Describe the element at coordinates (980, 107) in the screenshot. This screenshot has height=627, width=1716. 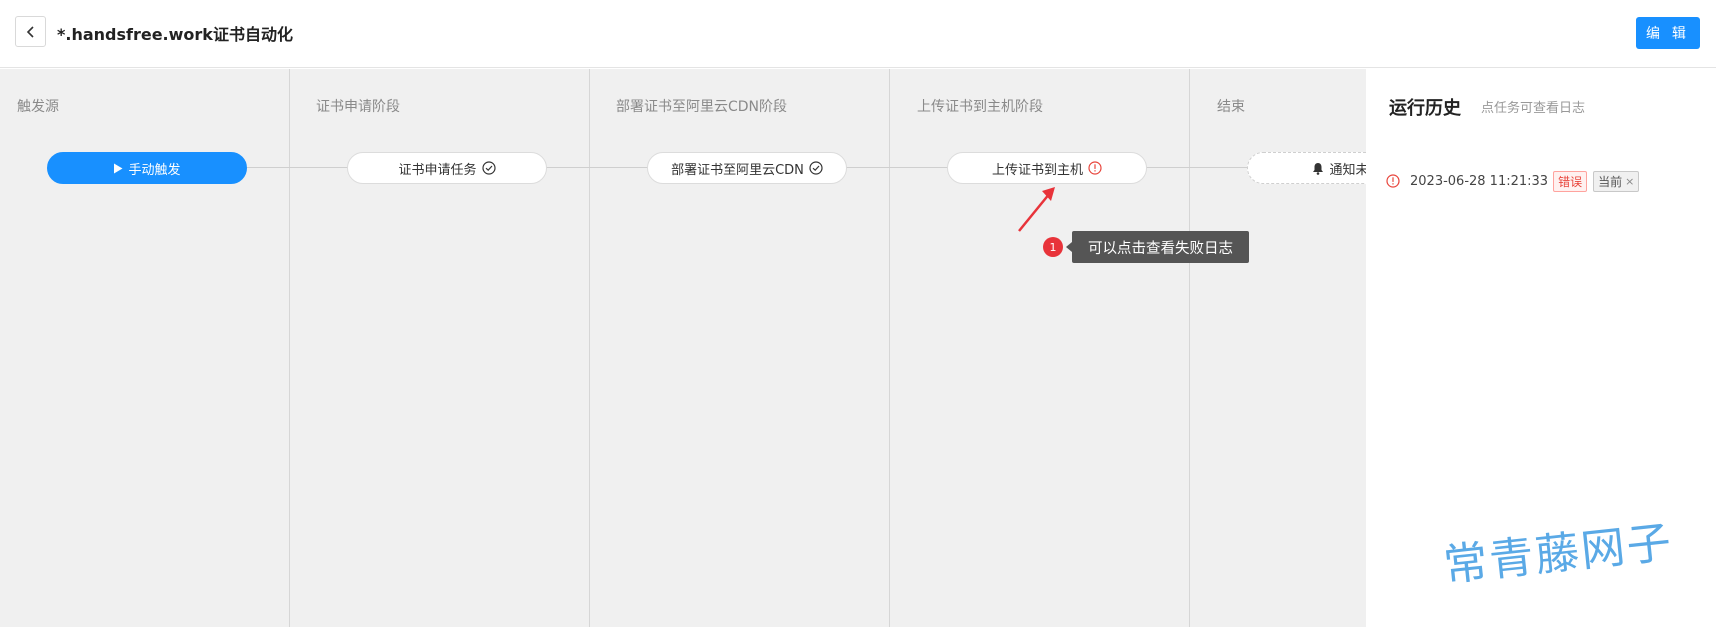
I see `stage-title: 上传证书到主机阶段` at that location.